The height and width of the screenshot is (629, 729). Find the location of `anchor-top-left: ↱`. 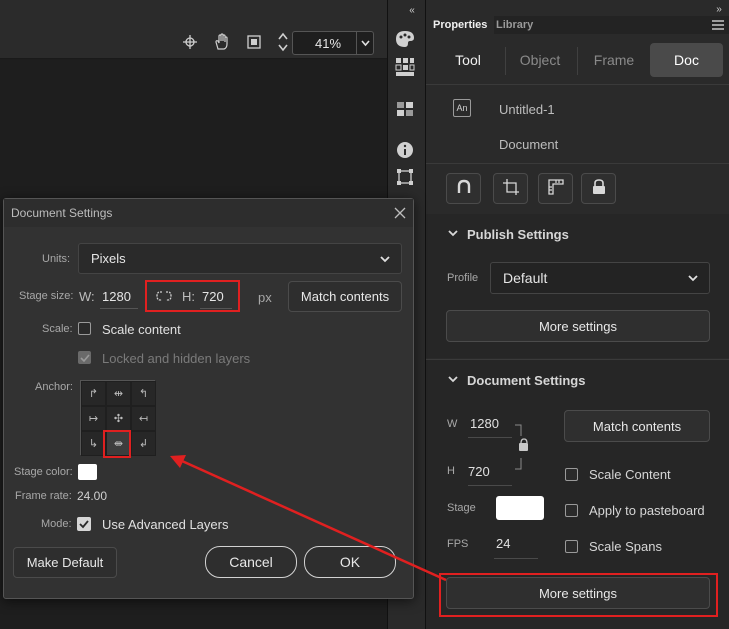

anchor-top-left: ↱ is located at coordinates (93, 393).